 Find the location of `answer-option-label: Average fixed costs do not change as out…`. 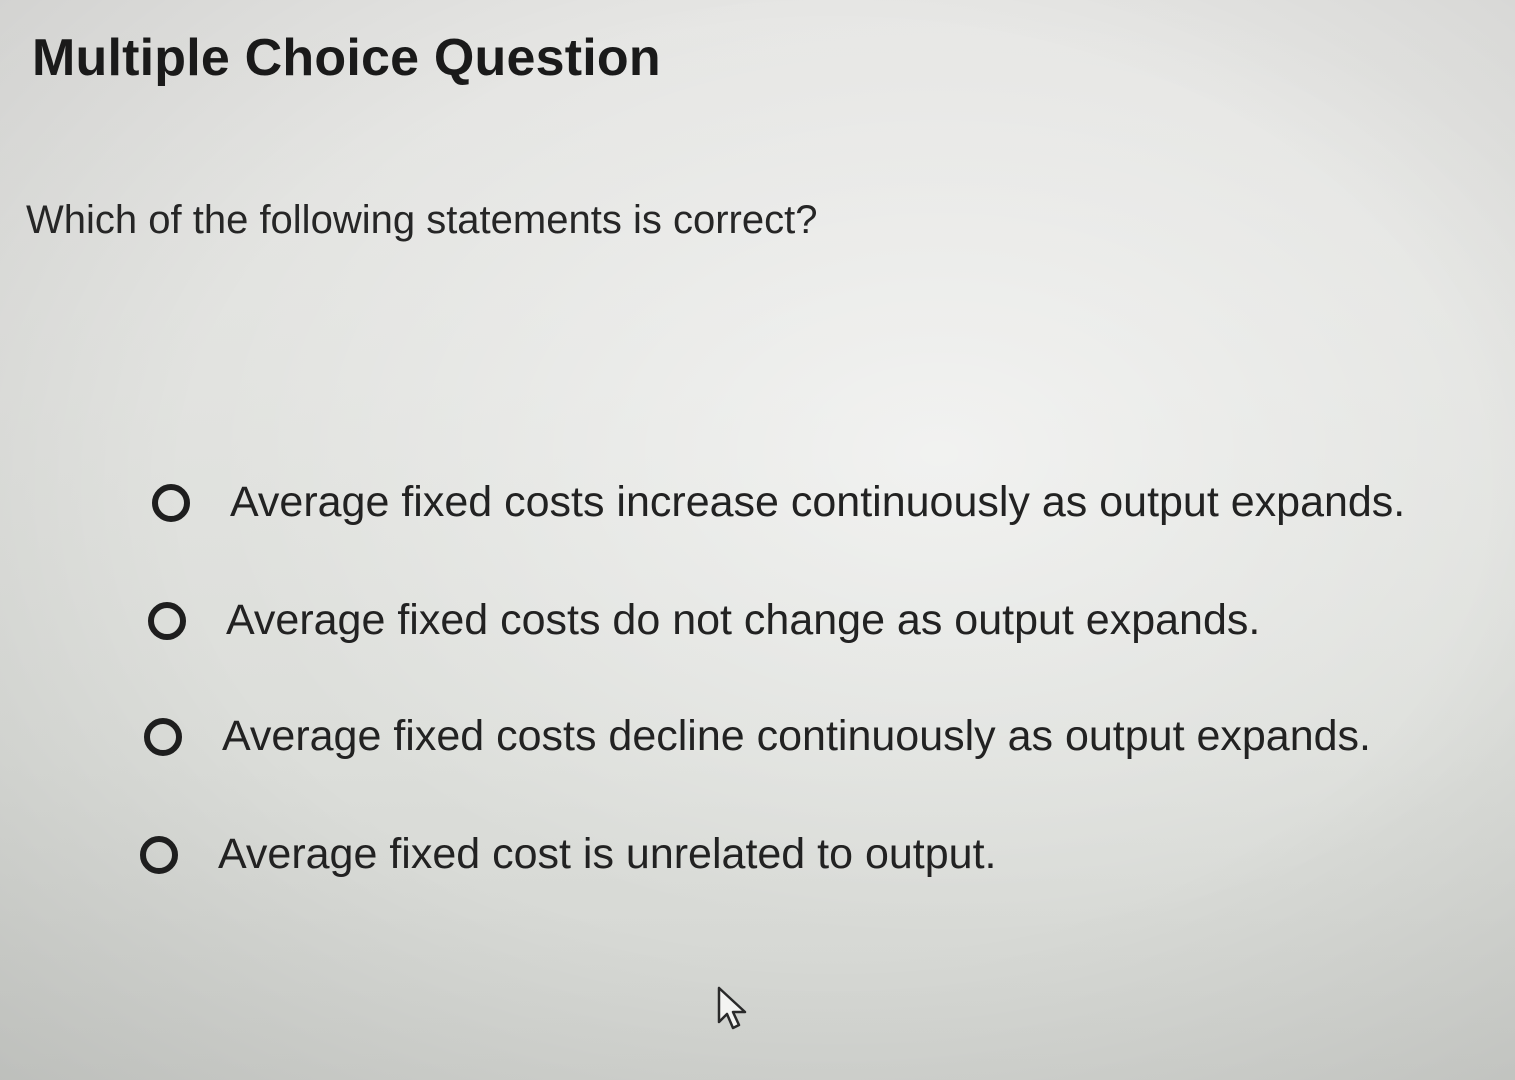

answer-option-label: Average fixed costs do not change as out… is located at coordinates (743, 620).